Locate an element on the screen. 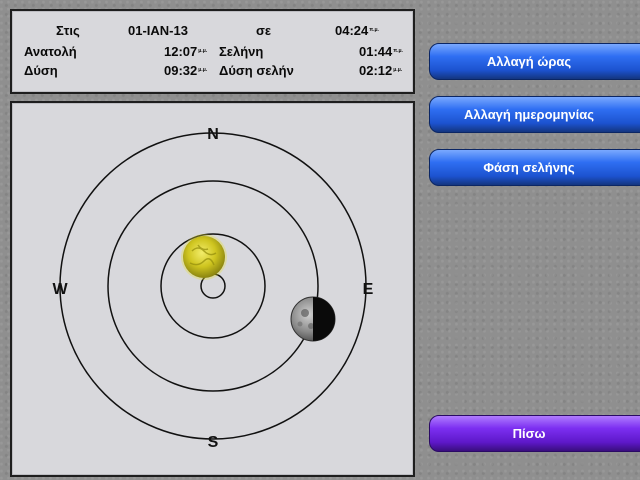 This screenshot has width=640, height=480. sunrise-time: 12:07μ.μ. is located at coordinates (186, 51).